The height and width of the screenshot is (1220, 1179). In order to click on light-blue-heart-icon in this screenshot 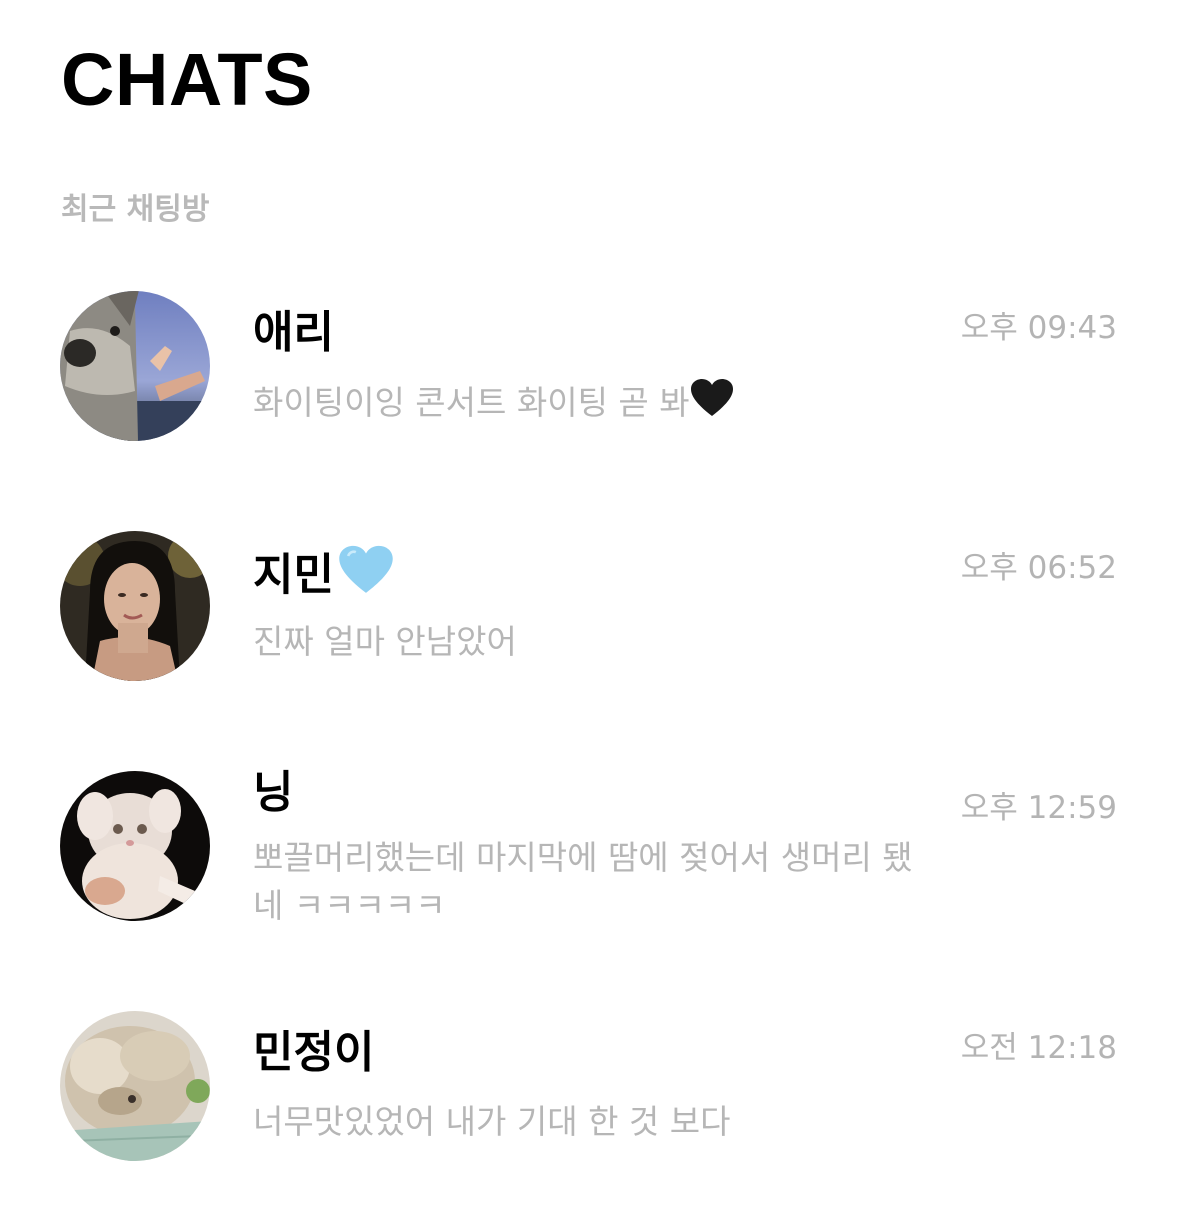, I will do `click(366, 577)`.